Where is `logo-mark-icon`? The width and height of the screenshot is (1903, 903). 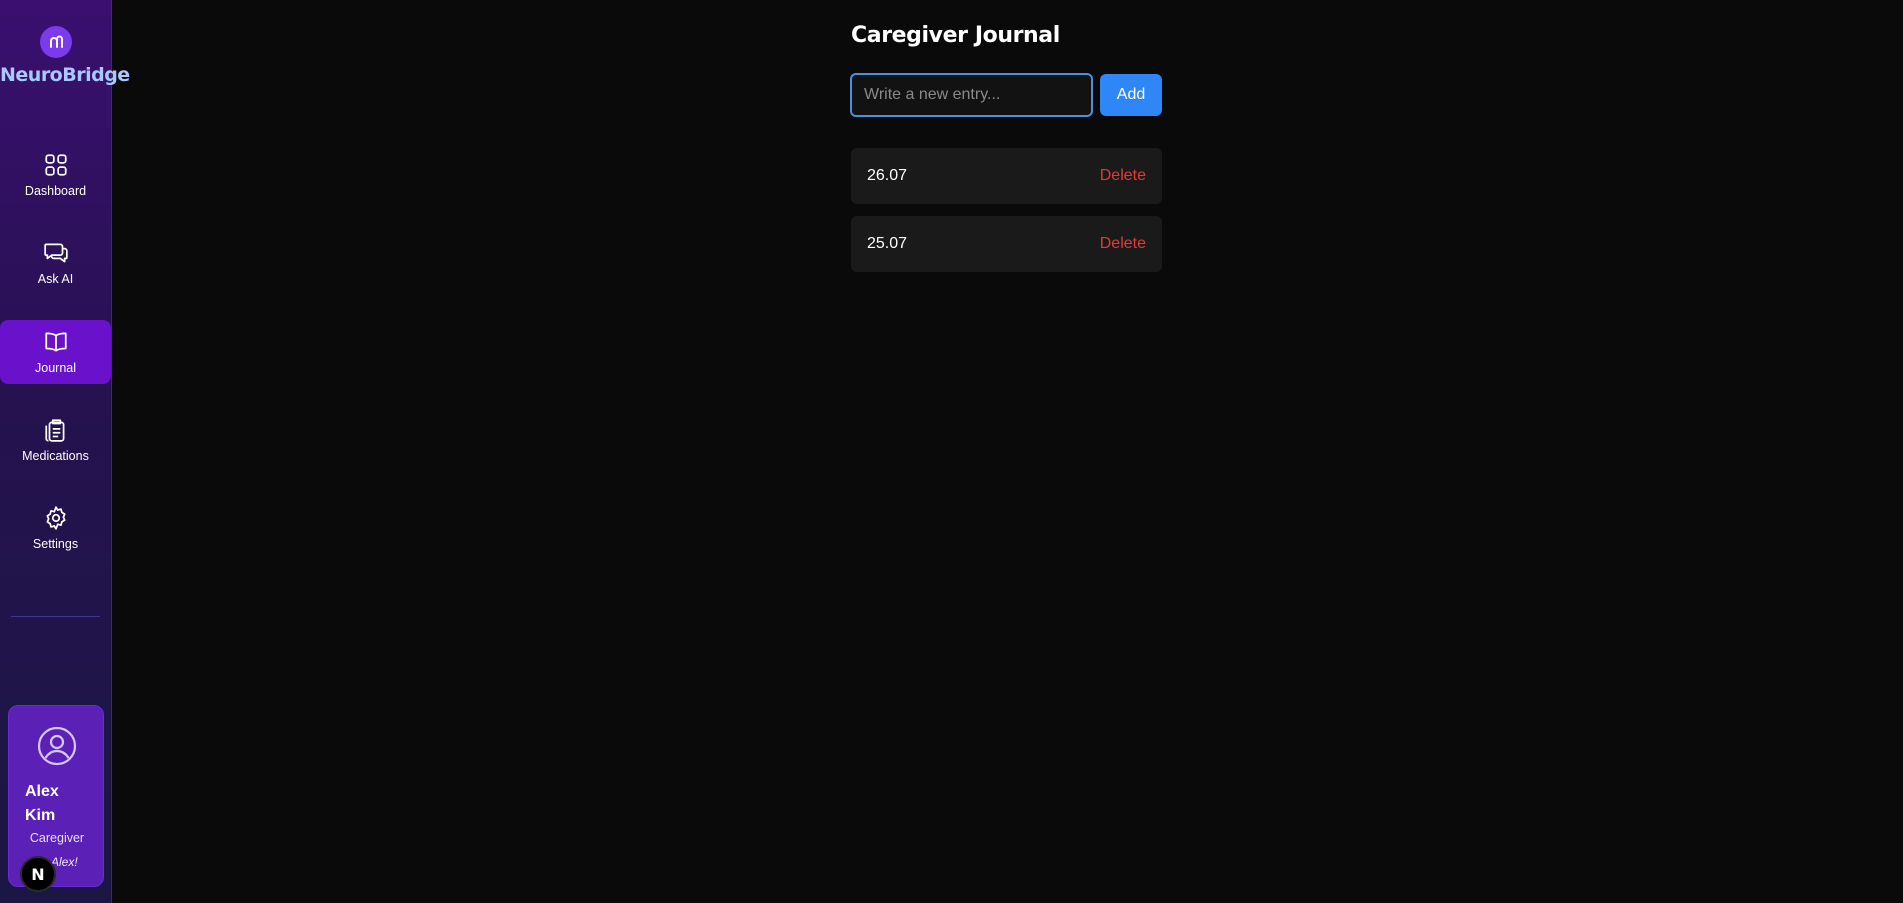
logo-mark-icon is located at coordinates (56, 42).